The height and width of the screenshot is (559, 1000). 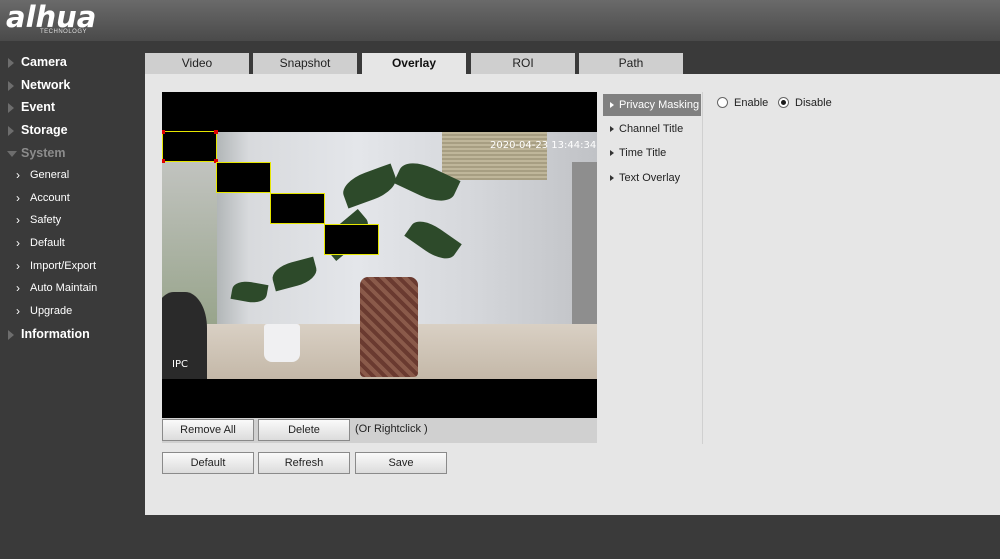 I want to click on sidebar-subitem-label: Account, so click(x=50, y=198).